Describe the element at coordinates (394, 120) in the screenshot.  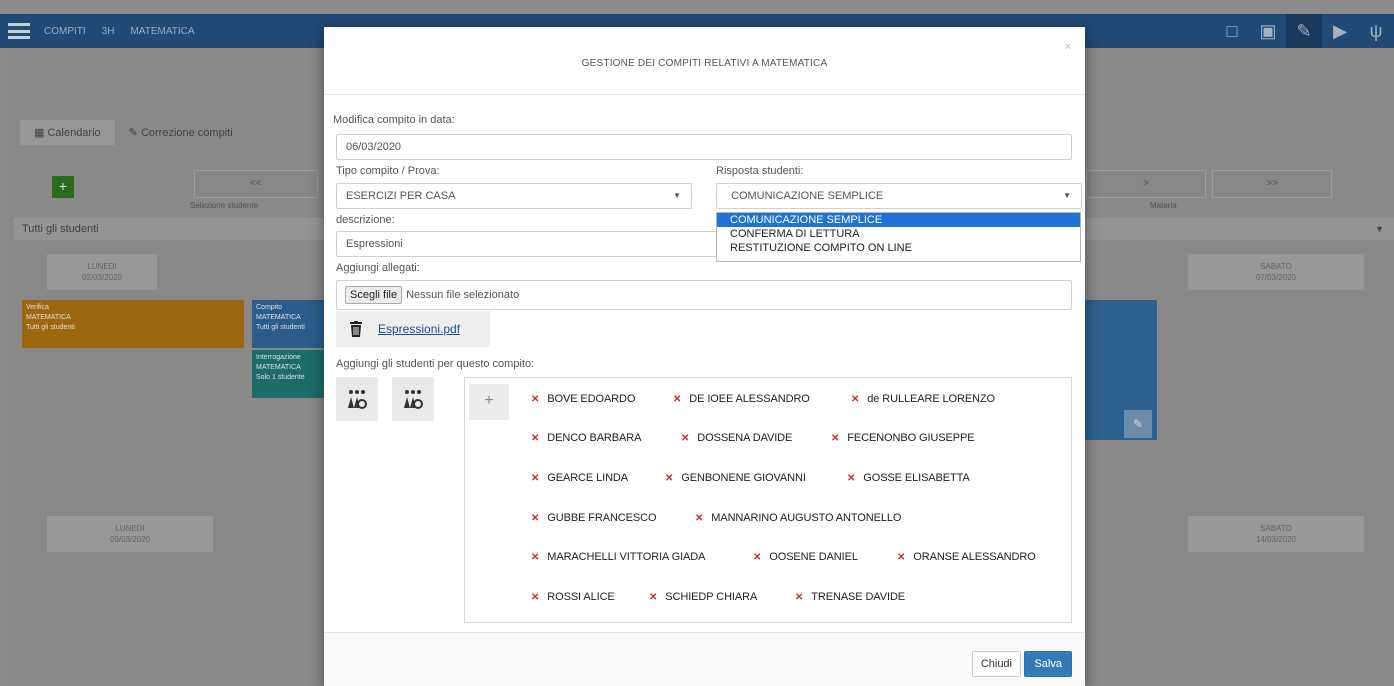
I see `date-label: Modifica compito in data:` at that location.